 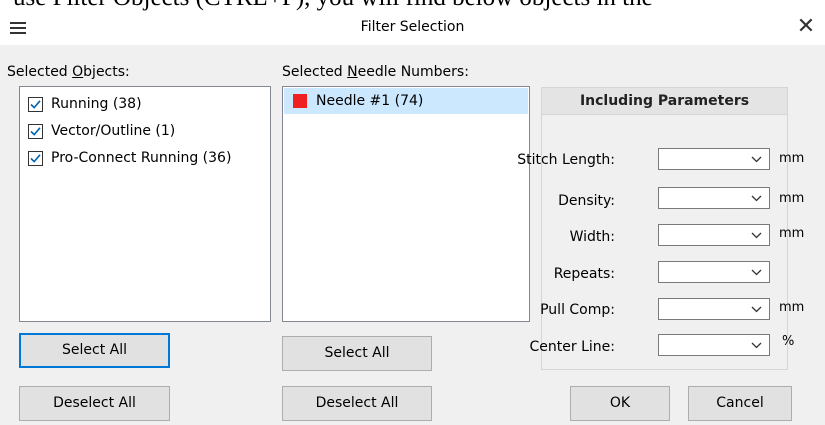 I want to click on list-item: Pro-Connect Running (36), so click(x=129, y=158).